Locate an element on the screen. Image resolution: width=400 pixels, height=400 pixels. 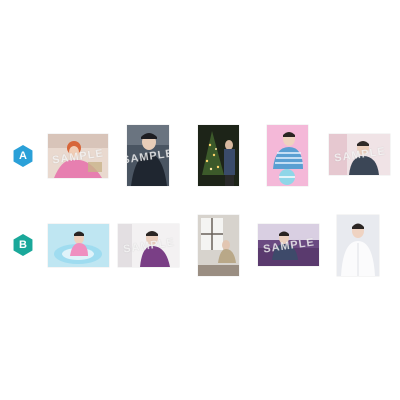
photo-b1 is located at coordinates (78, 245).